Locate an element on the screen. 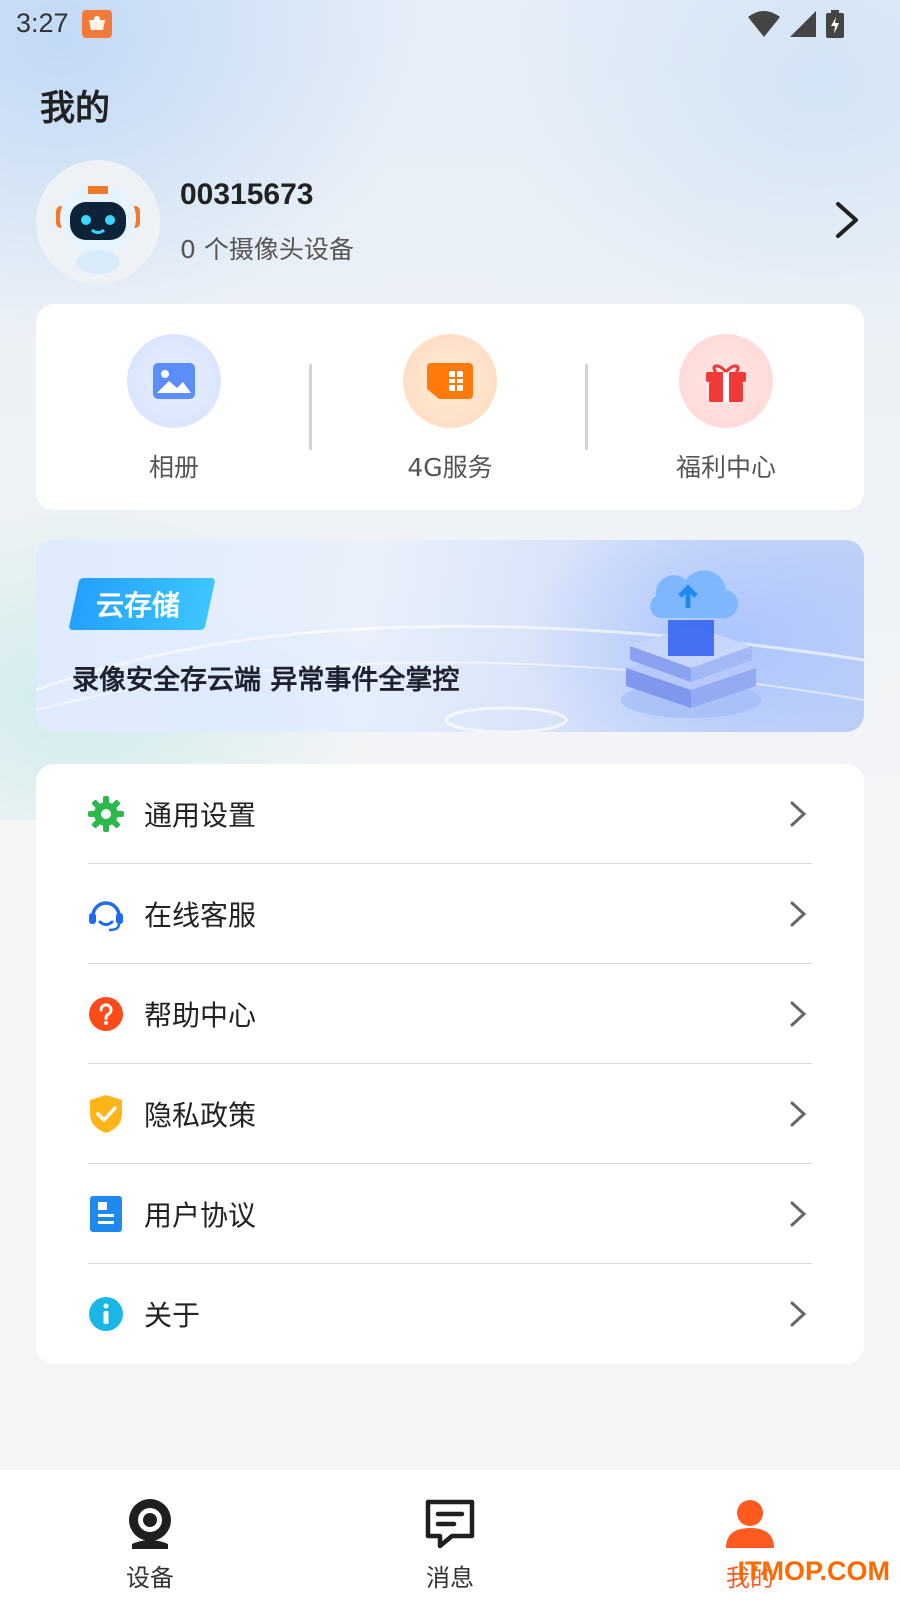 The height and width of the screenshot is (1600, 900). device-count: 0 个摄像头设备 is located at coordinates (267, 249).